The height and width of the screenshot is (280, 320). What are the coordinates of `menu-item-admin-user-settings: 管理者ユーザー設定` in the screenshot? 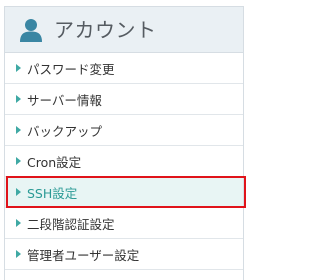 It's located at (124, 254).